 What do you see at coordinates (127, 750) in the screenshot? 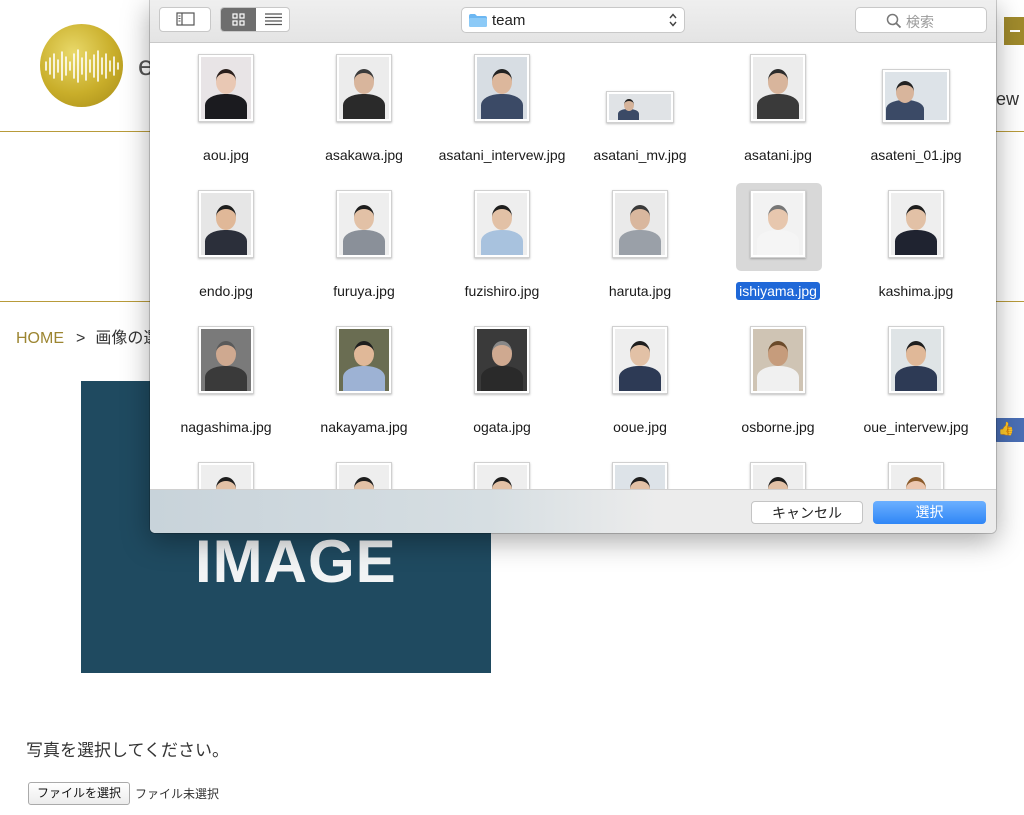
I see `select-photo-prompt: 写真を選択してください。` at bounding box center [127, 750].